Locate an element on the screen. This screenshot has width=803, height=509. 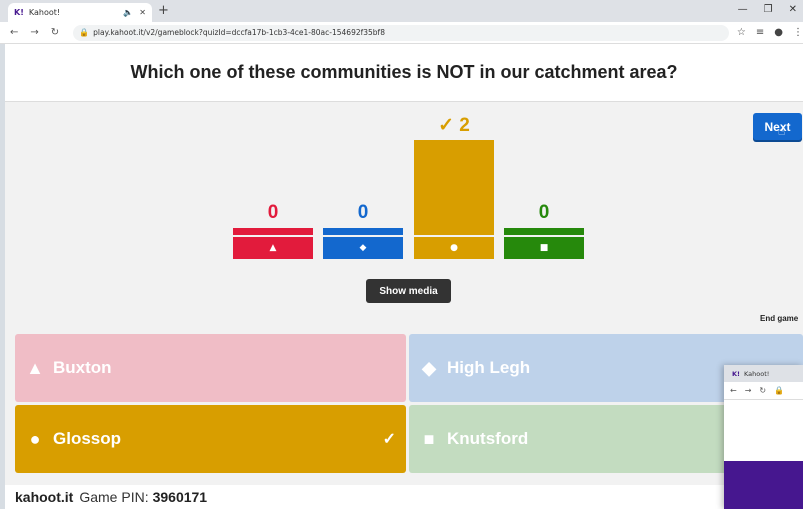
browser-tab-bar: K! Kahoot! 🔈 ✕ + — ❐ ✕ is located at coordinates (401, 11).